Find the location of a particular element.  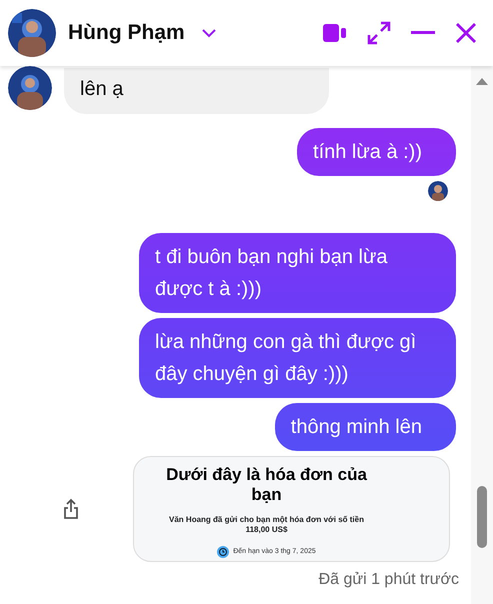

sent-status: Đã gửi 1 phút trước is located at coordinates (388, 580).